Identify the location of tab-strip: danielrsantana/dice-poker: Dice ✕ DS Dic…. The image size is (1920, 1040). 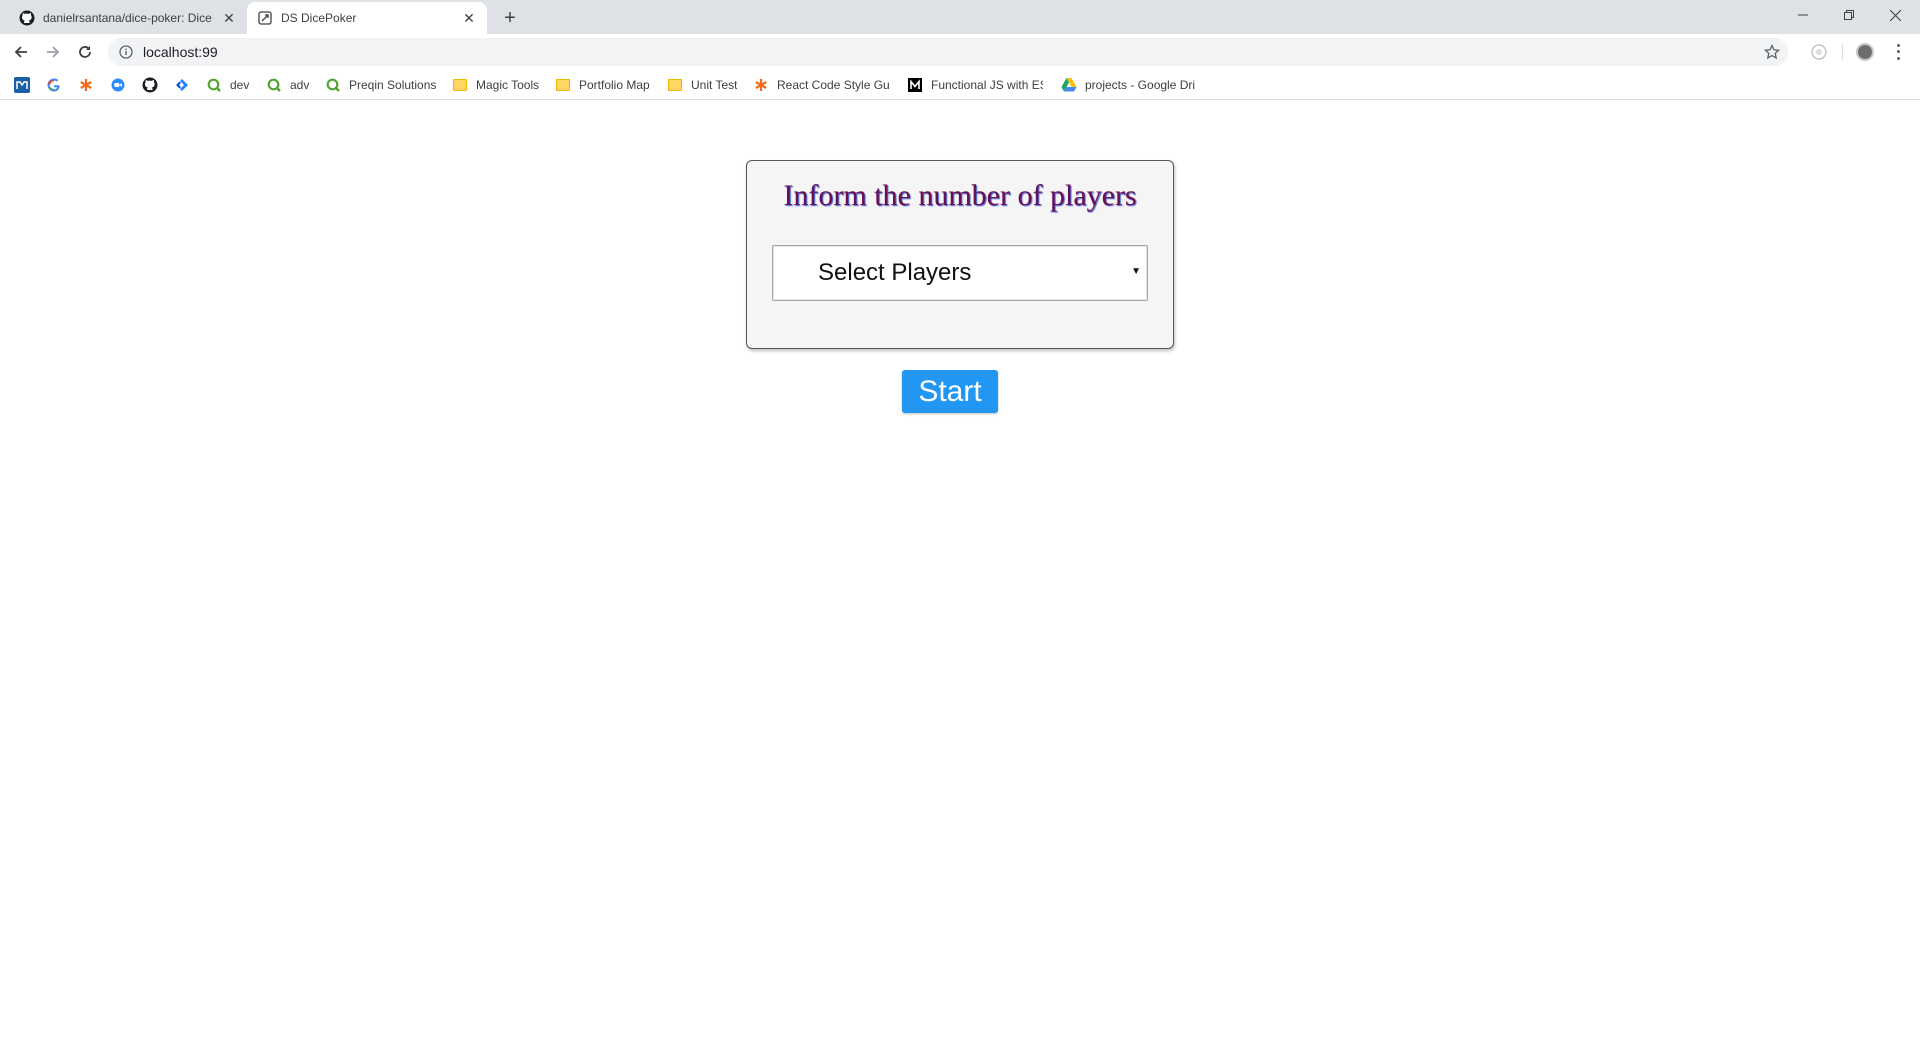
(960, 17).